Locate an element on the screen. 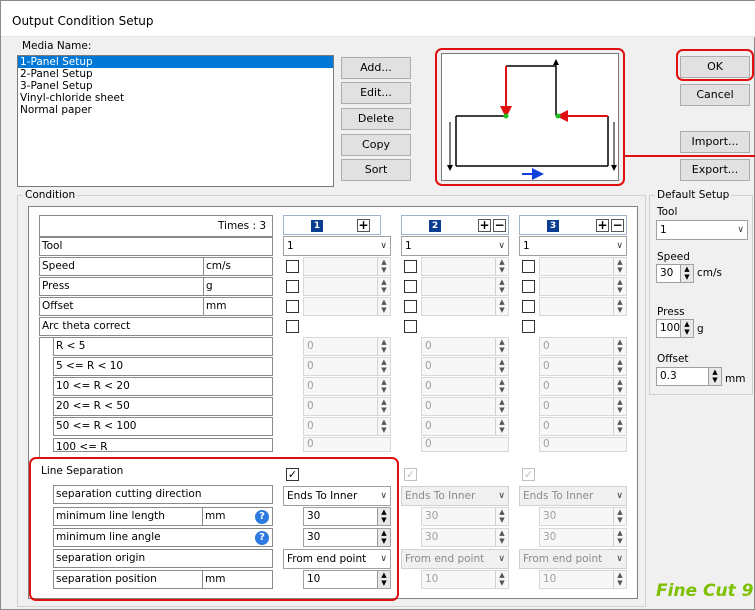  media-list-item: 2-Panel Setup is located at coordinates (175, 74).